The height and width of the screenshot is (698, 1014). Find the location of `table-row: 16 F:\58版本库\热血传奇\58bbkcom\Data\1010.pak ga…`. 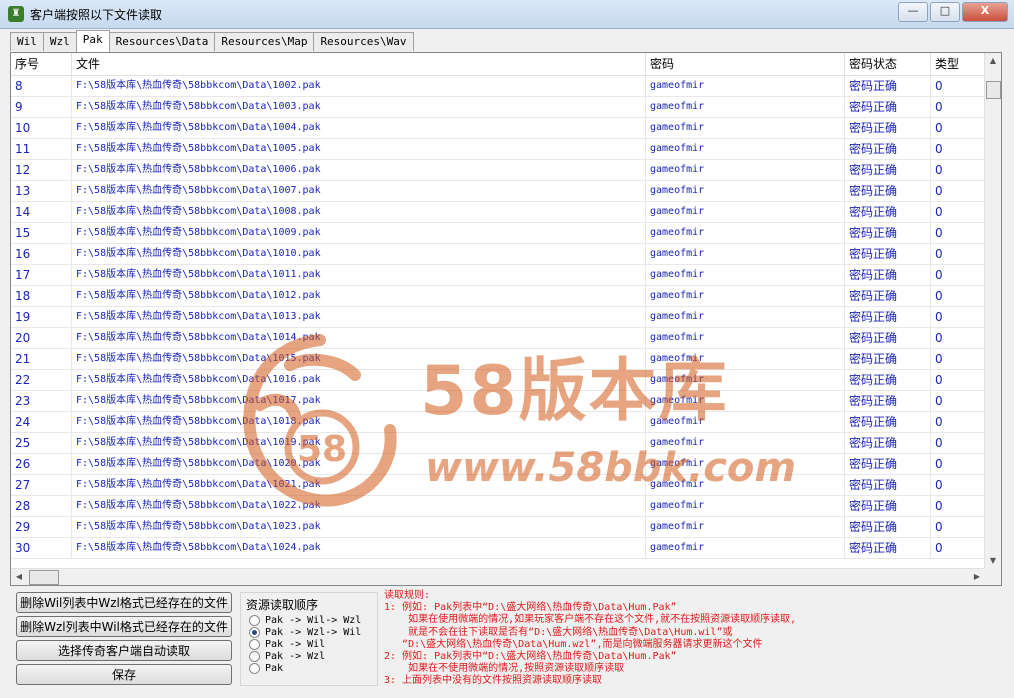

table-row: 16 F:\58版本库\热血传奇\58bbkcom\Data\1010.pak ga… is located at coordinates (498, 254).